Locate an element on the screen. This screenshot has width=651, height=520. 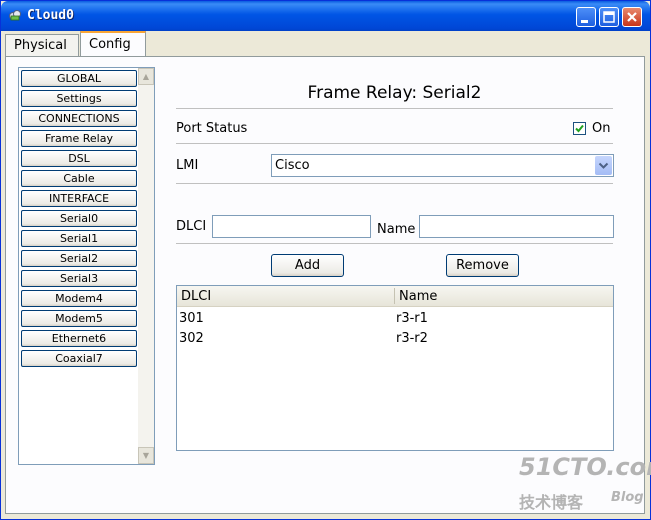
maximize-button is located at coordinates (609, 17).